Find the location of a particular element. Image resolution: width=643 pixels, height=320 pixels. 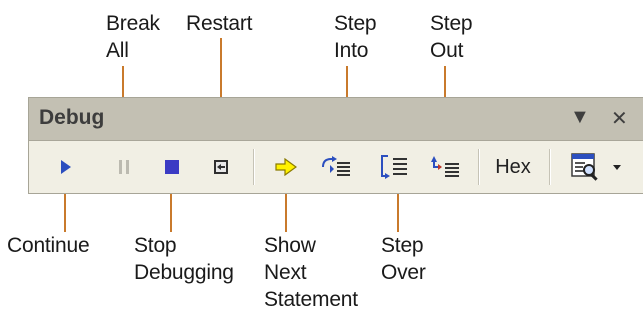

step-into-button is located at coordinates (337, 167).